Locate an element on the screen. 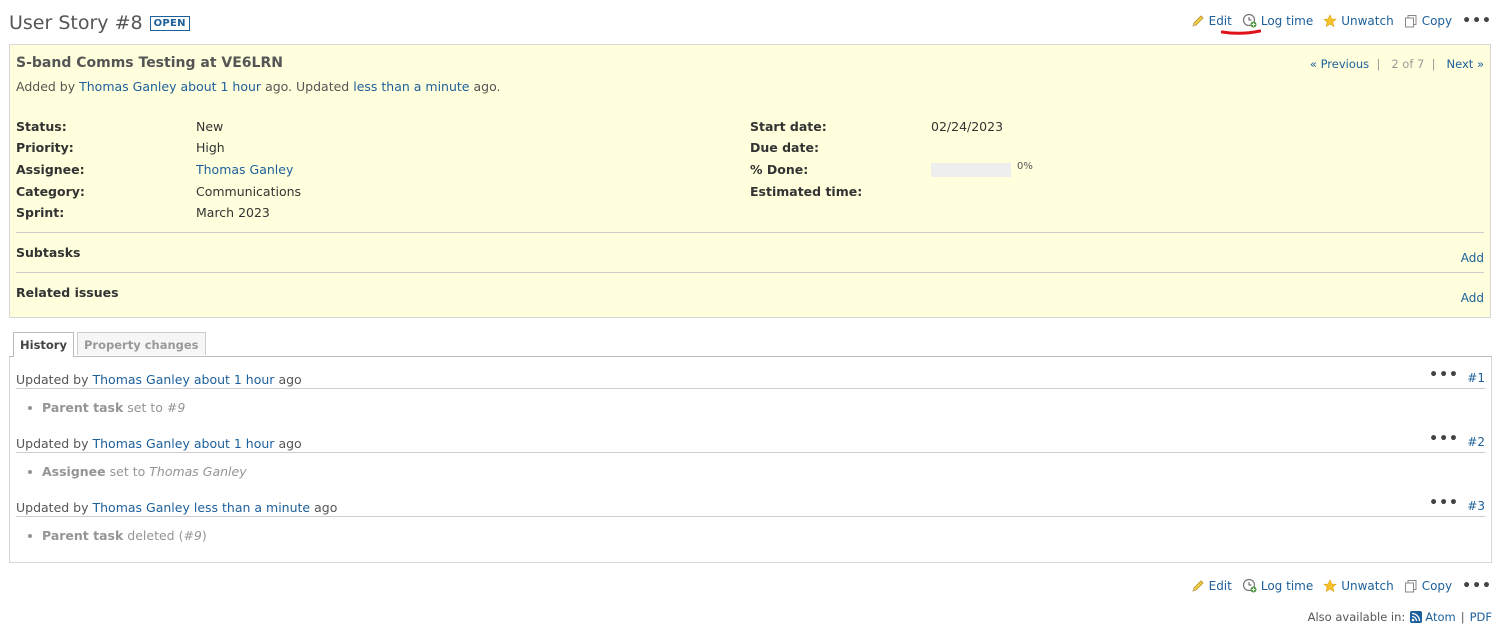 This screenshot has width=1503, height=636. top-actions: Edit Log time Unwatch Copy ••• is located at coordinates (1336, 20).